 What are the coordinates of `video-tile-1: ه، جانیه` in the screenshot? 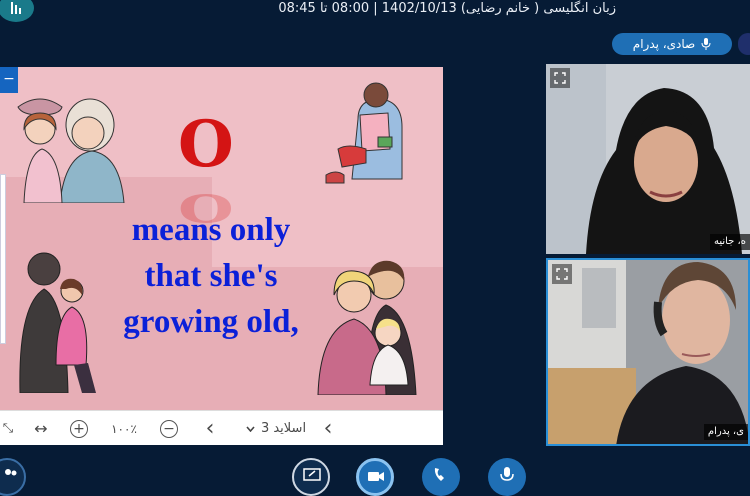 It's located at (648, 159).